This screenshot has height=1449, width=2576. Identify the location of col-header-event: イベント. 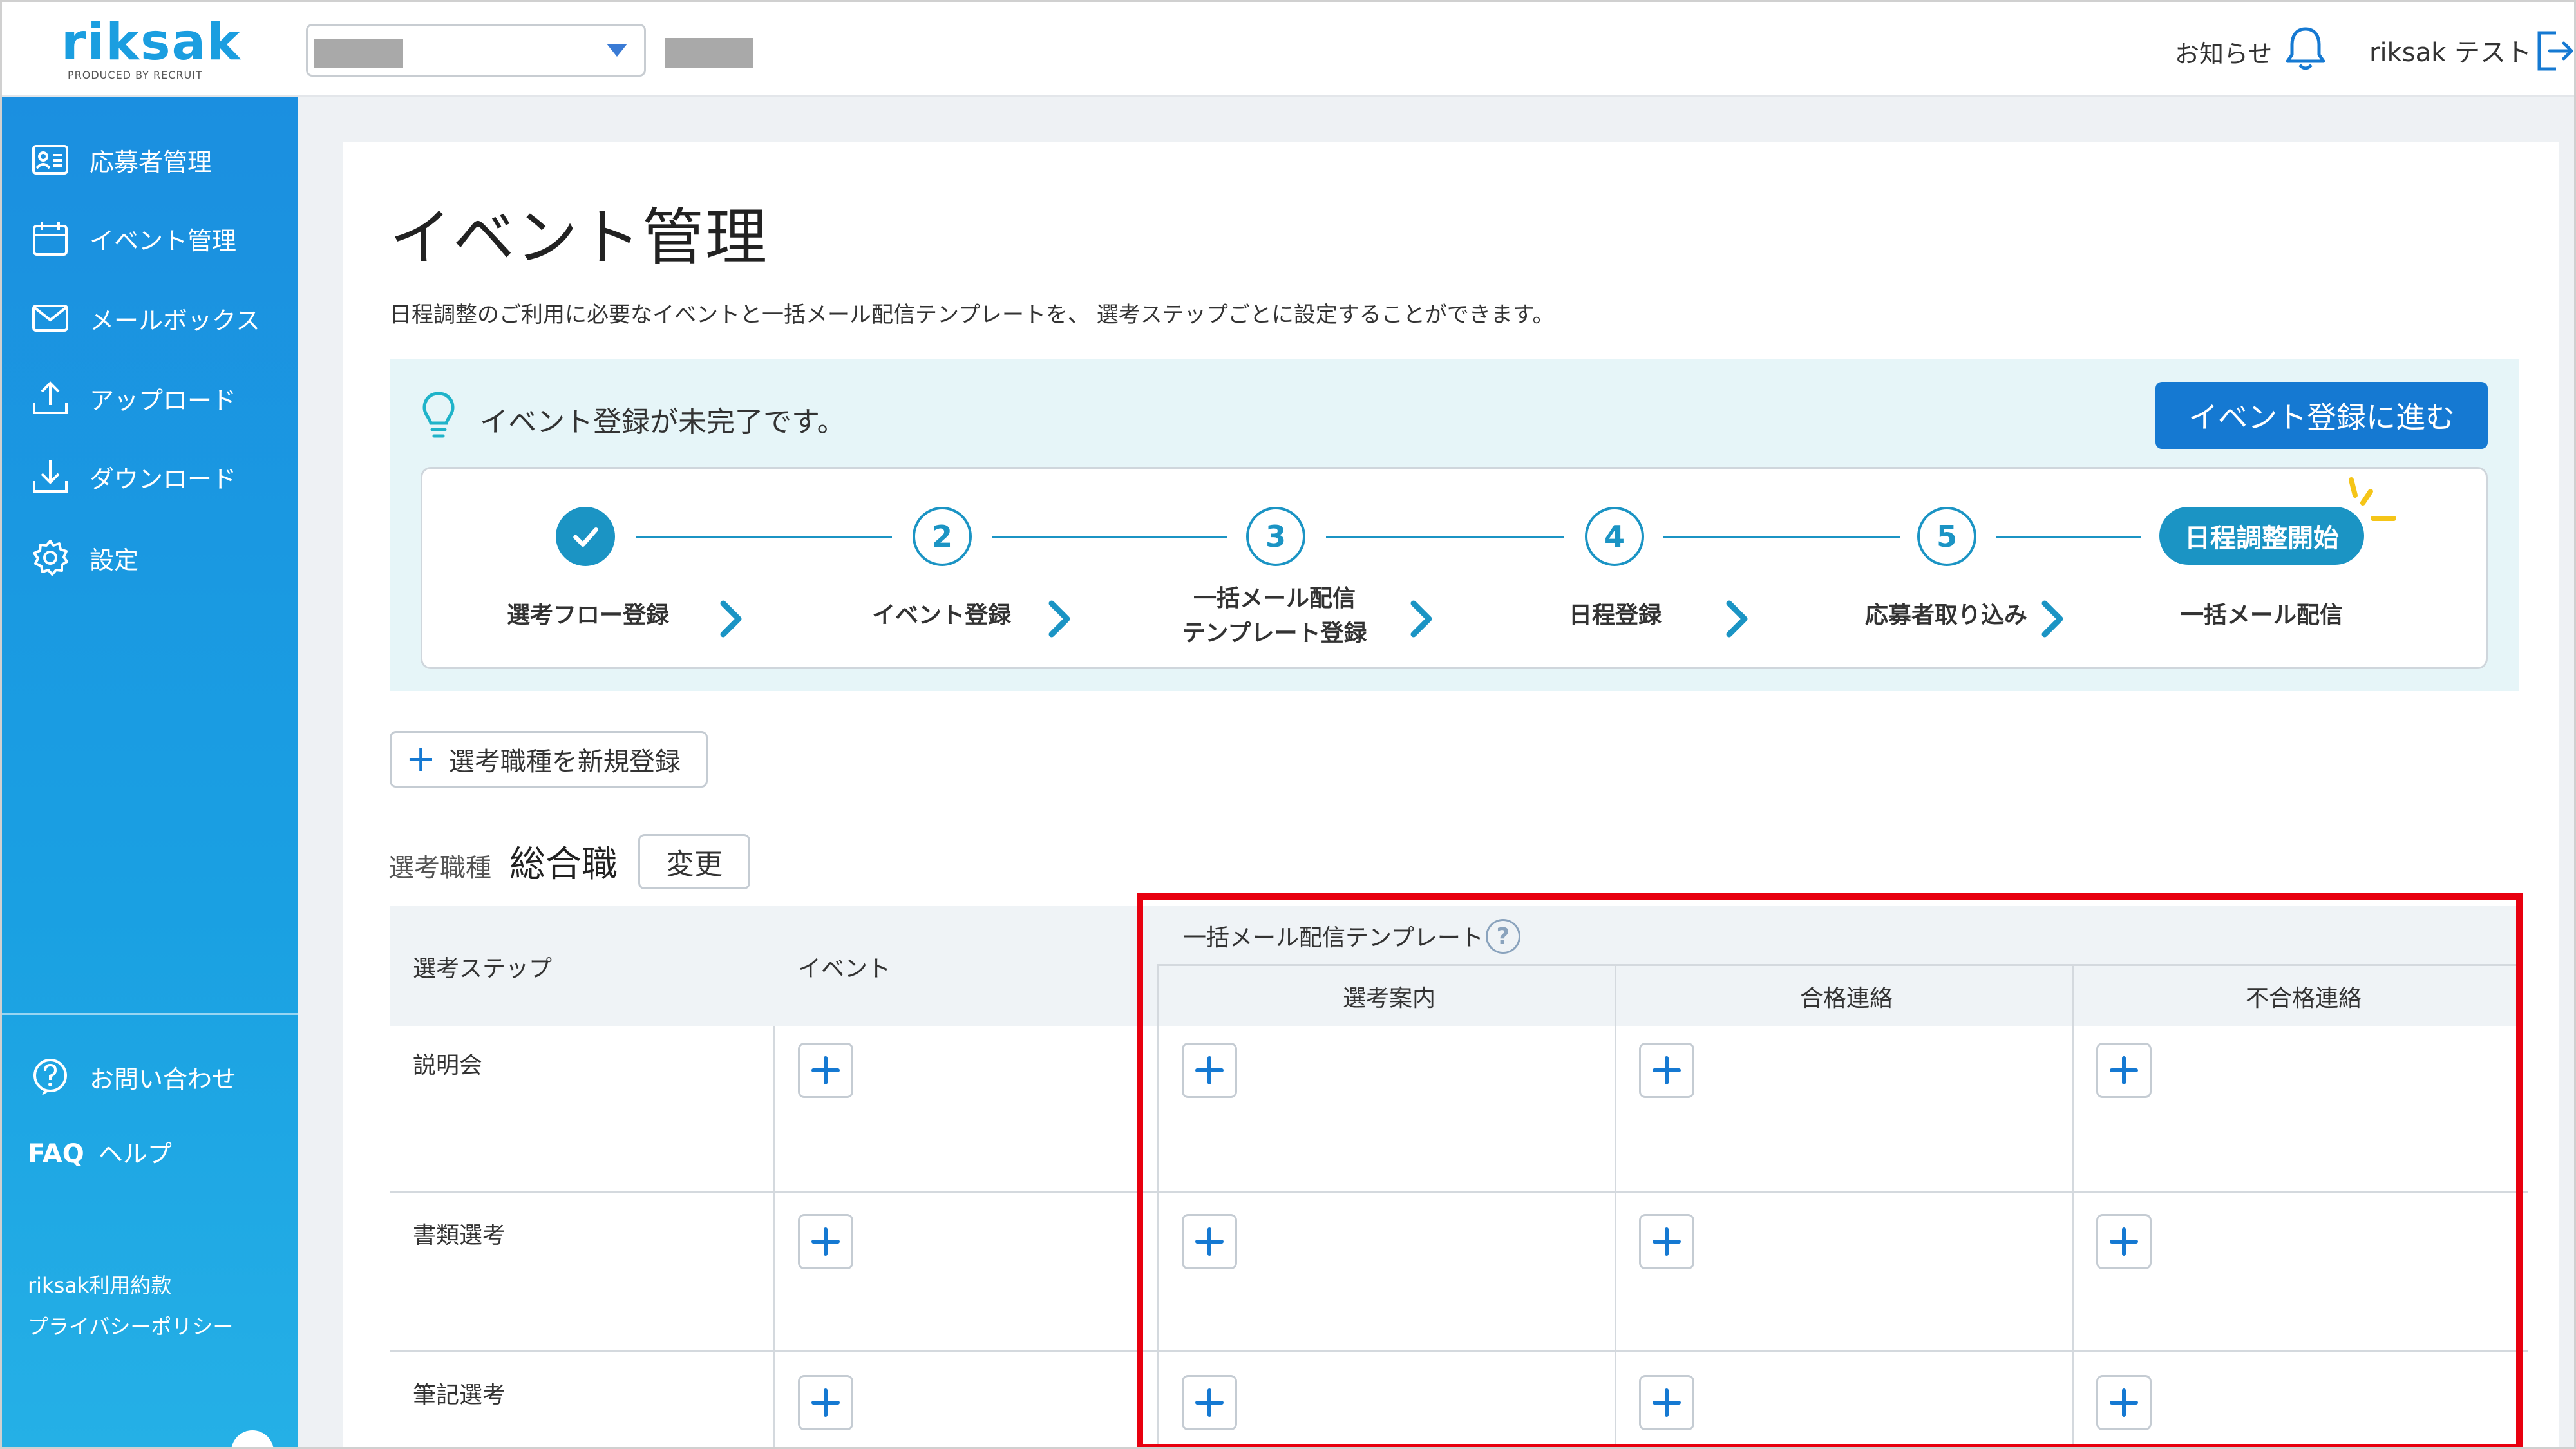
(845, 969).